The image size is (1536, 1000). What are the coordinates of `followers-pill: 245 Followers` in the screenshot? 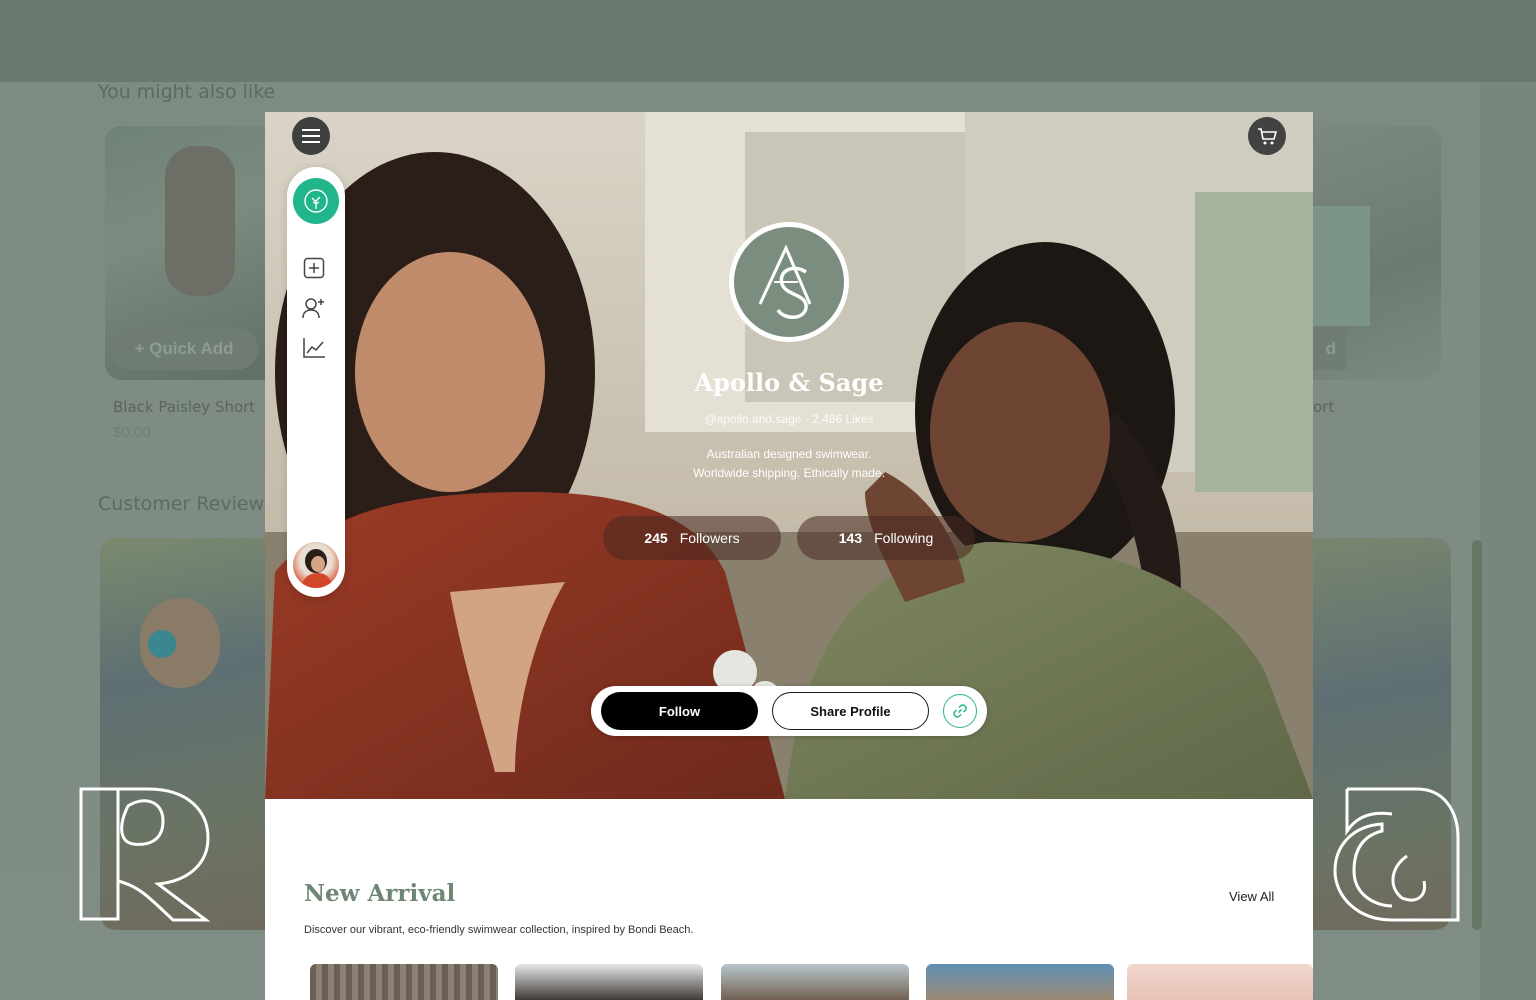 It's located at (692, 538).